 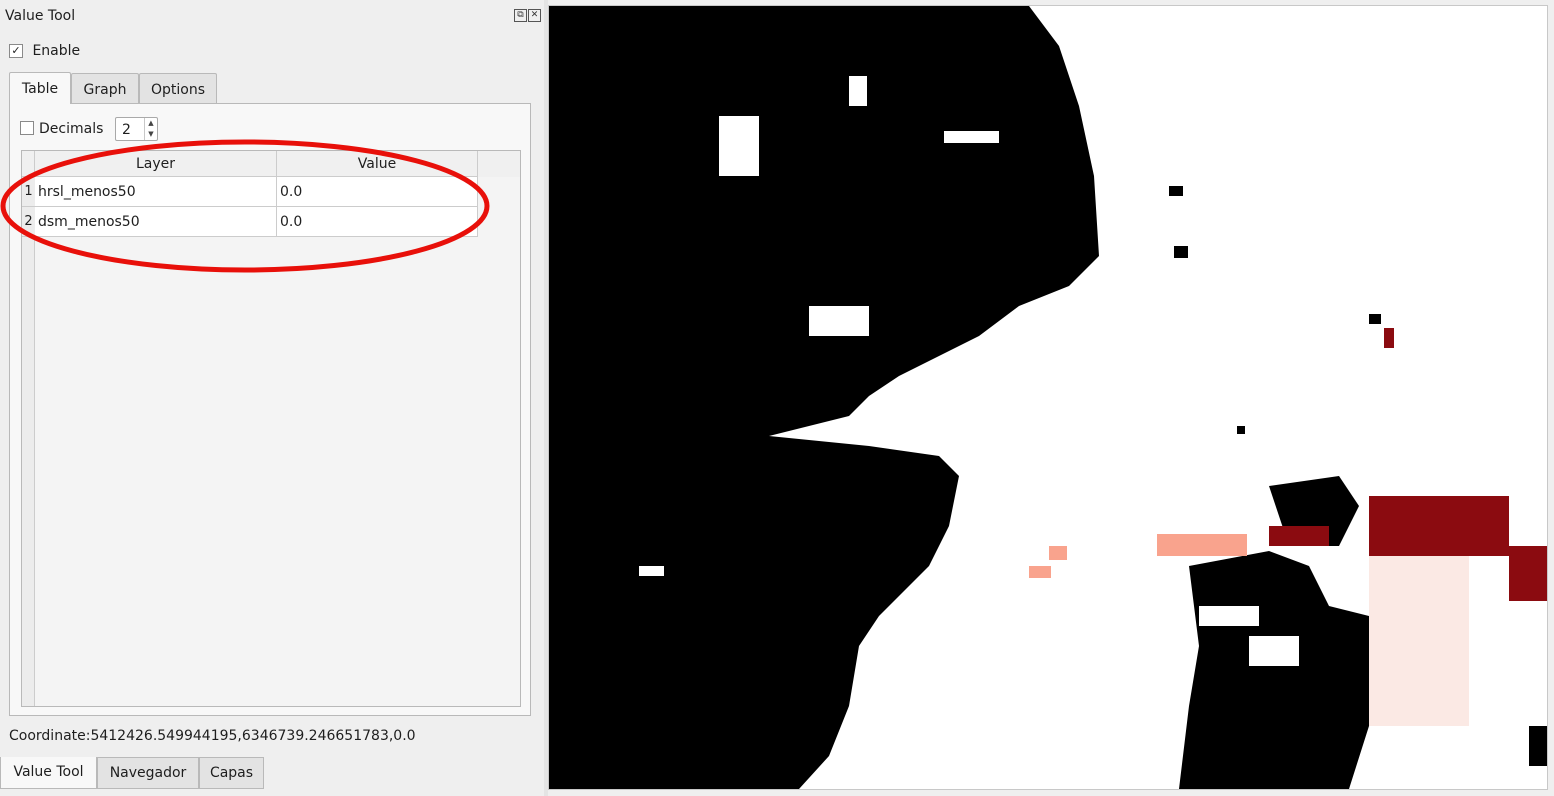 I want to click on layer-cell: dsm_menos50, so click(x=156, y=222).